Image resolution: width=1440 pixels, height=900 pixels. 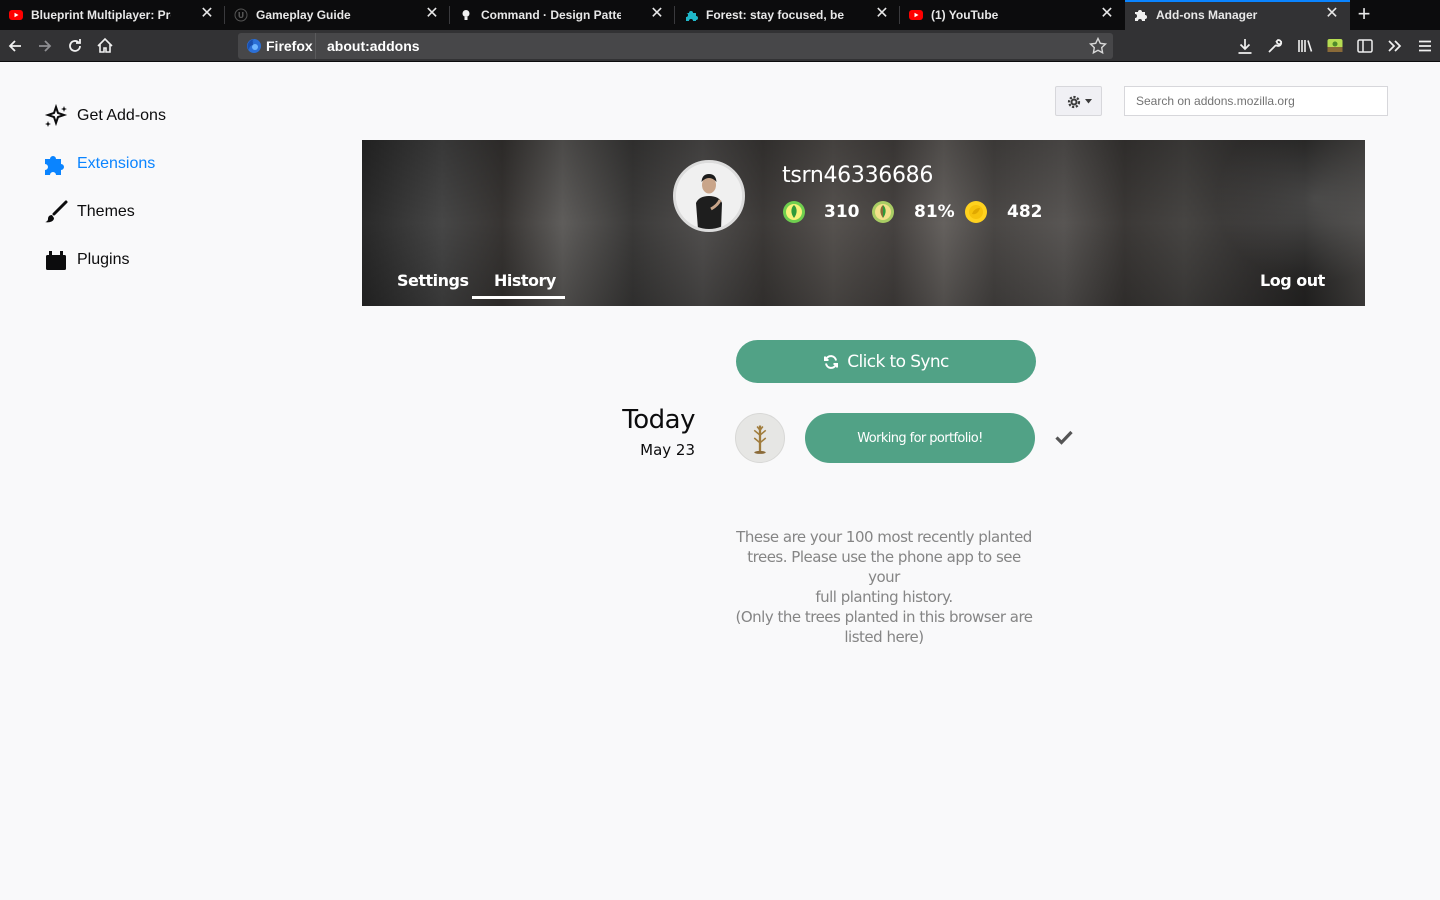 I want to click on sidebar-item-label: Plugins, so click(x=103, y=259).